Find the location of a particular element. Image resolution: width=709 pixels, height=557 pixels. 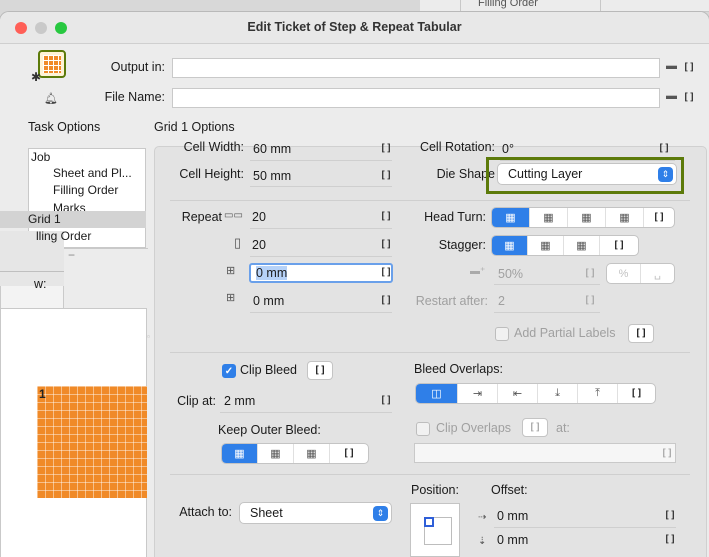

gap-v-variable: [] is located at coordinates (386, 300).